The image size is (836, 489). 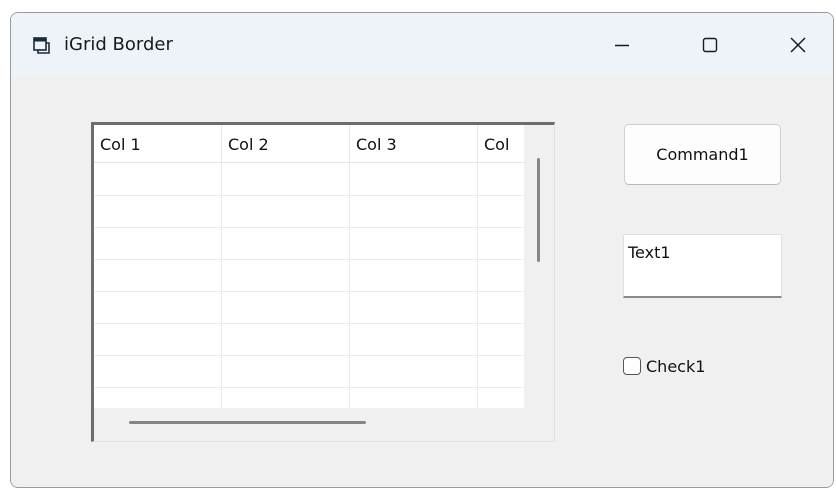 I want to click on check1-checkbox: Check1, so click(x=664, y=366).